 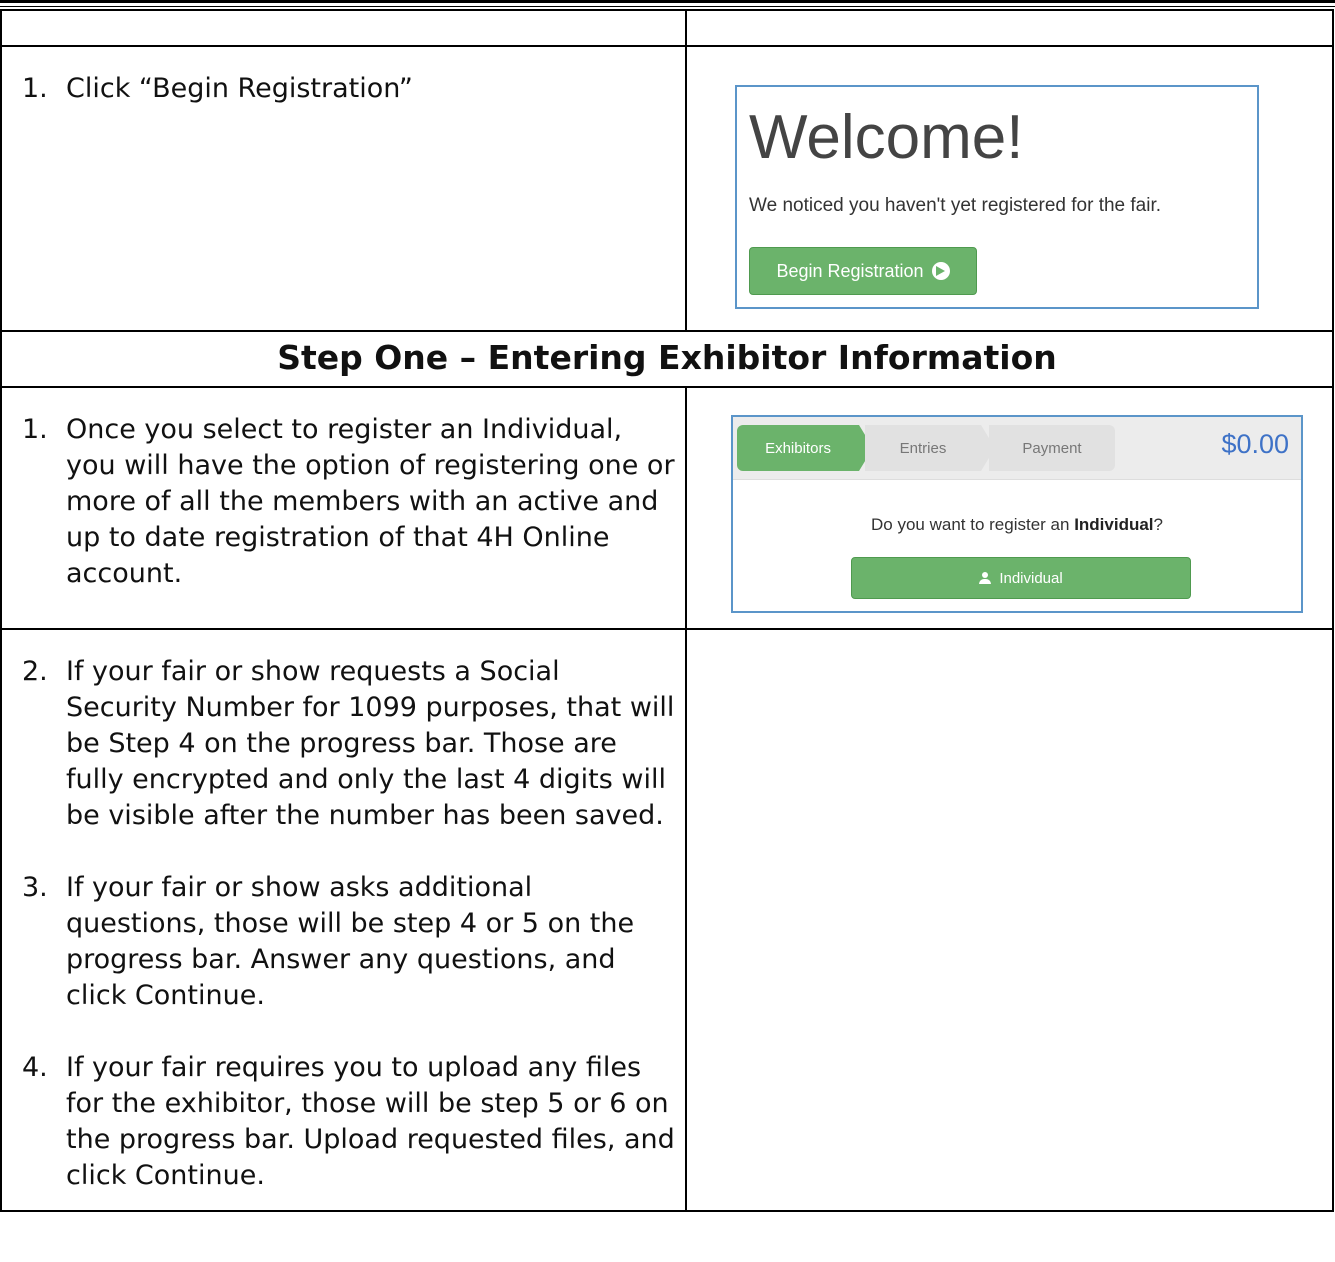 What do you see at coordinates (1114, 524) in the screenshot?
I see `question-bold: Individual` at bounding box center [1114, 524].